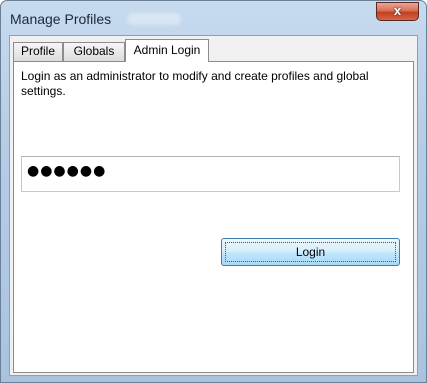 Image resolution: width=427 pixels, height=383 pixels. I want to click on close-button: x, so click(397, 11).